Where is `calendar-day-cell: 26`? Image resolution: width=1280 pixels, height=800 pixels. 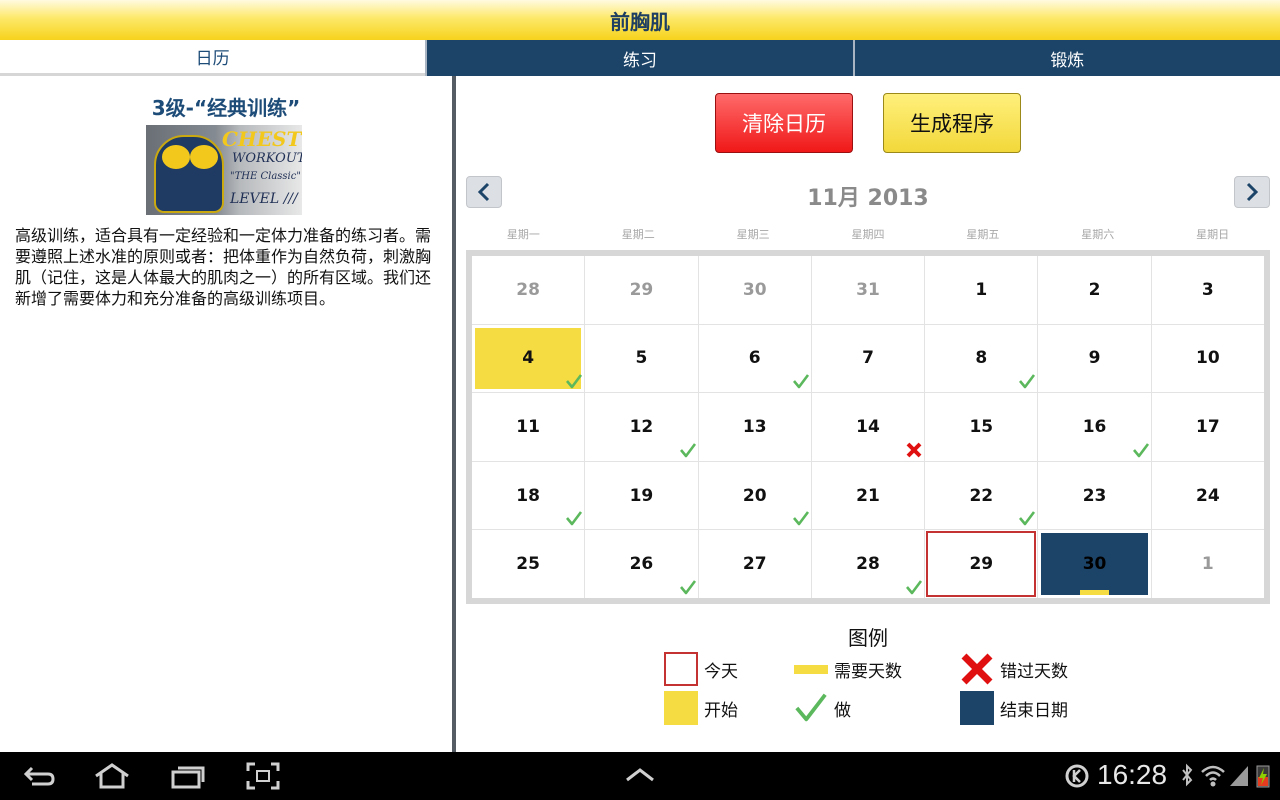 calendar-day-cell: 26 is located at coordinates (641, 564).